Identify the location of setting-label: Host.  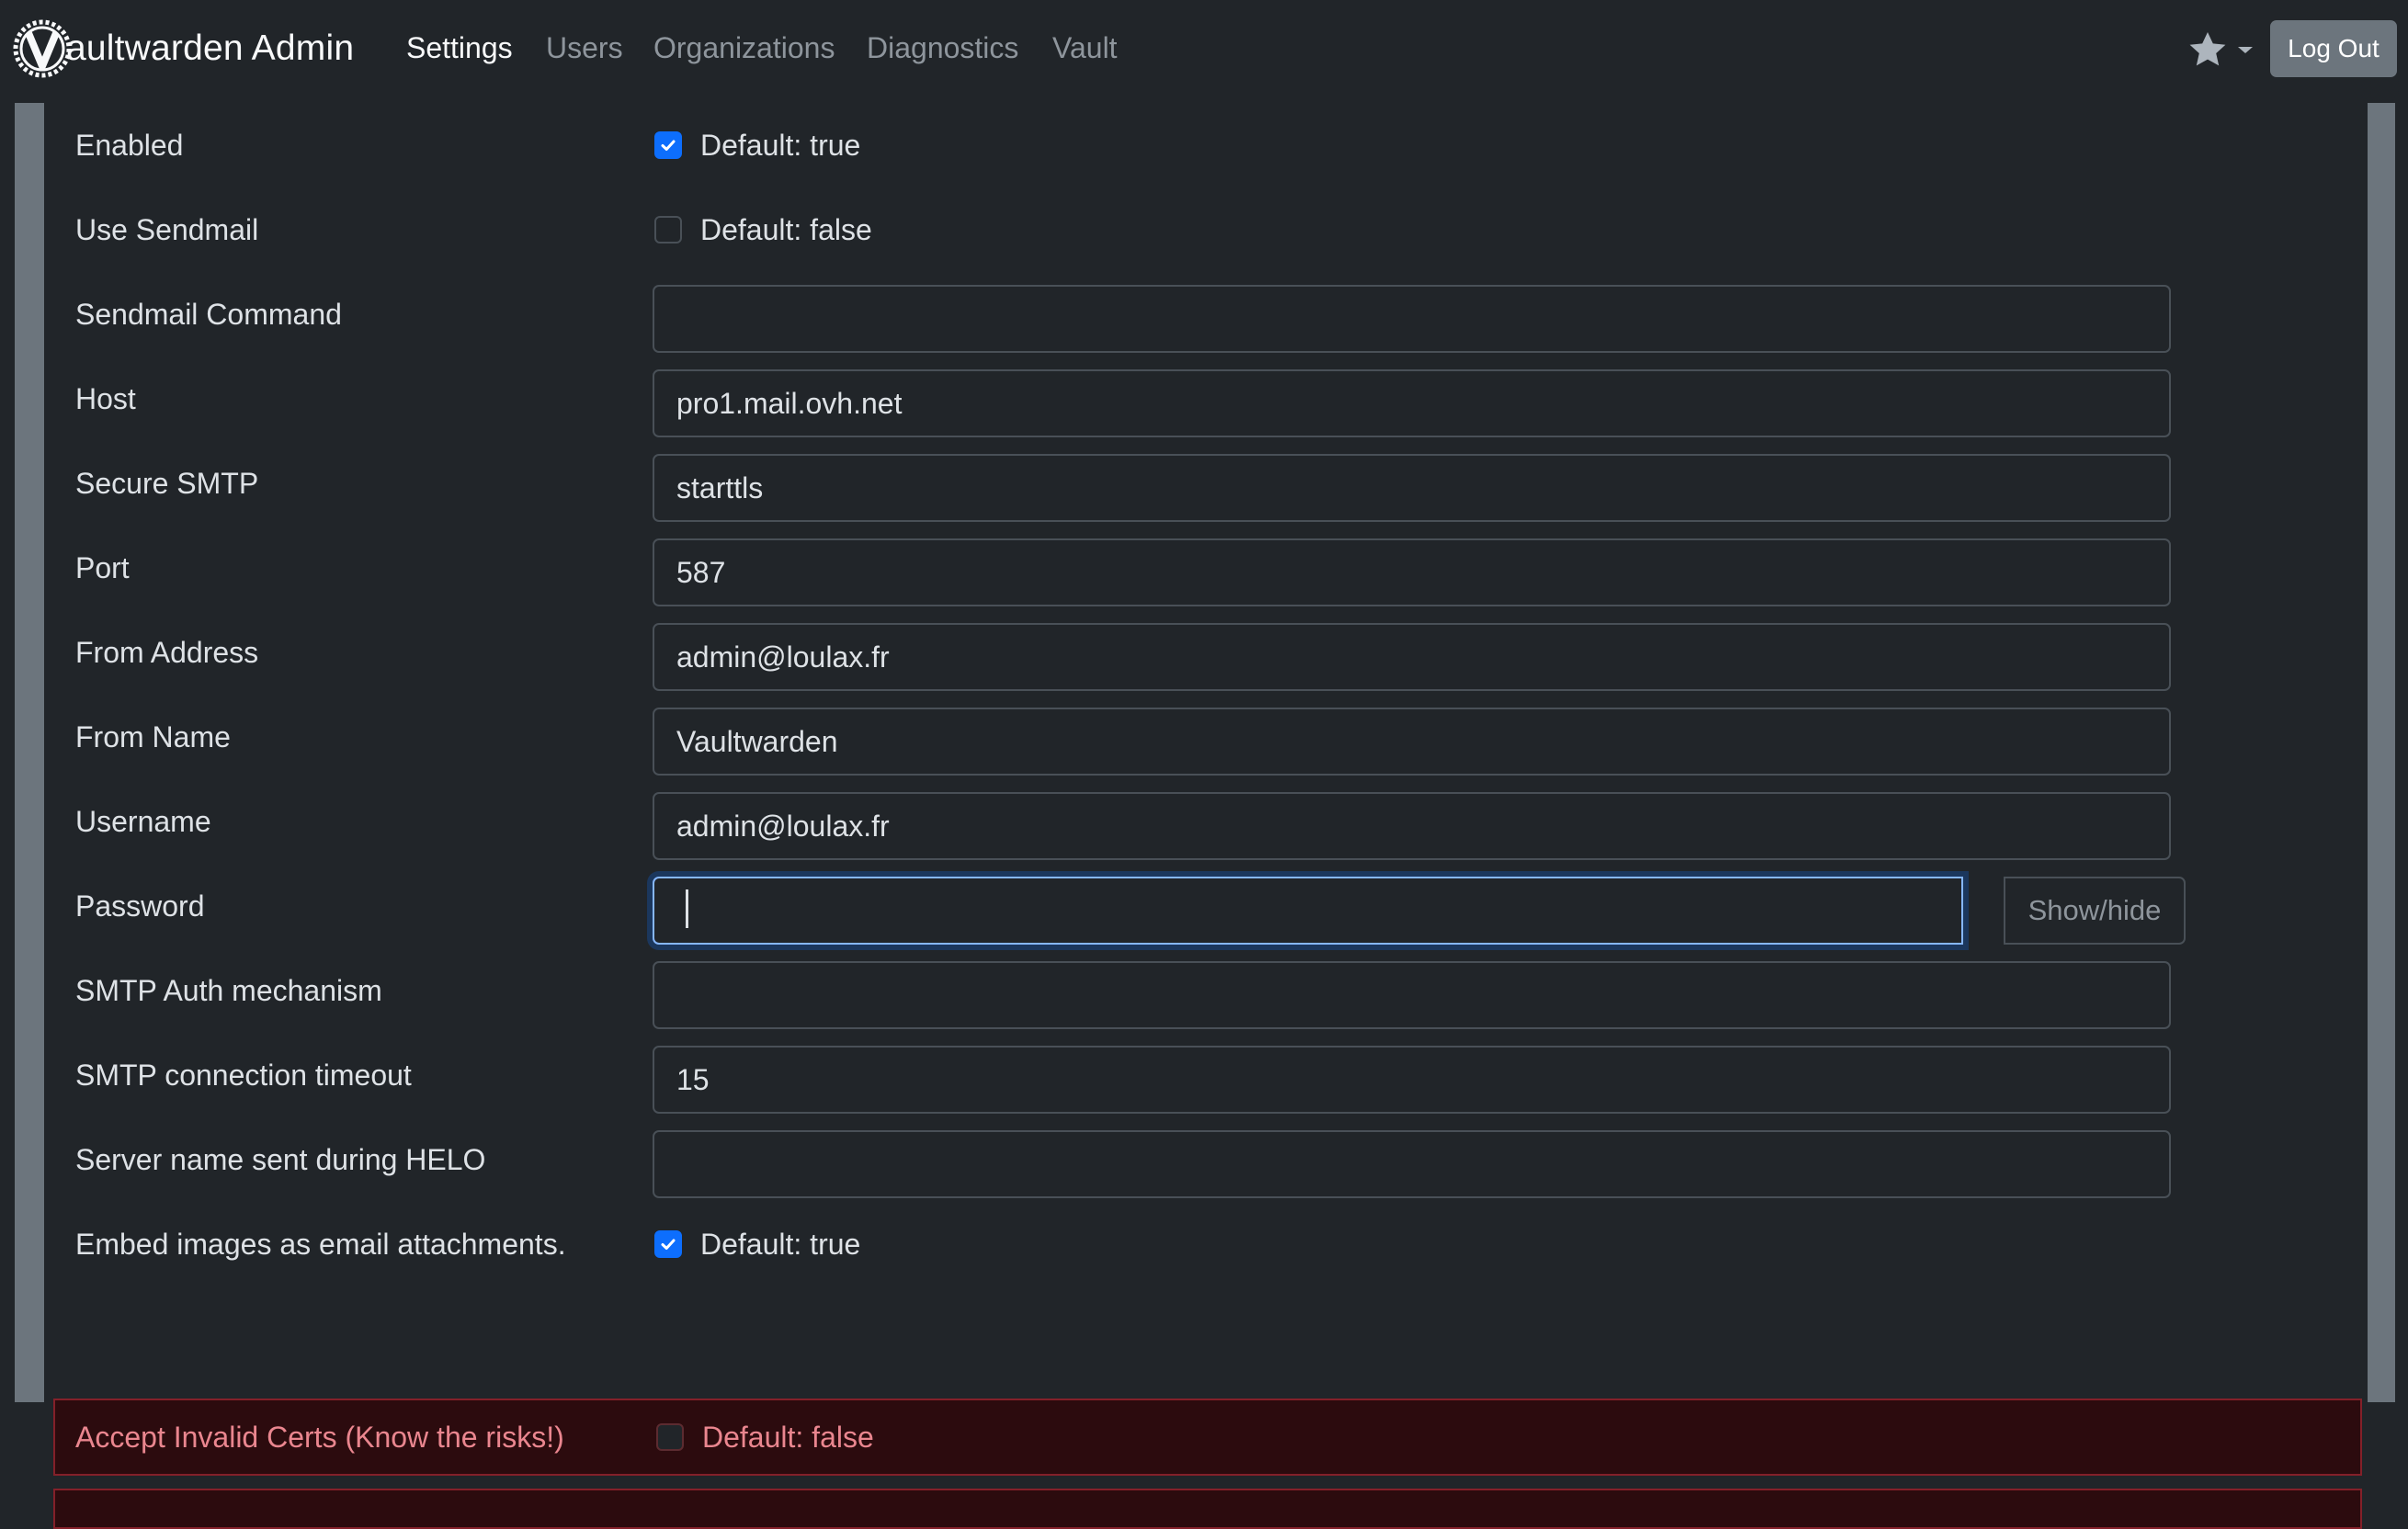
(105, 398).